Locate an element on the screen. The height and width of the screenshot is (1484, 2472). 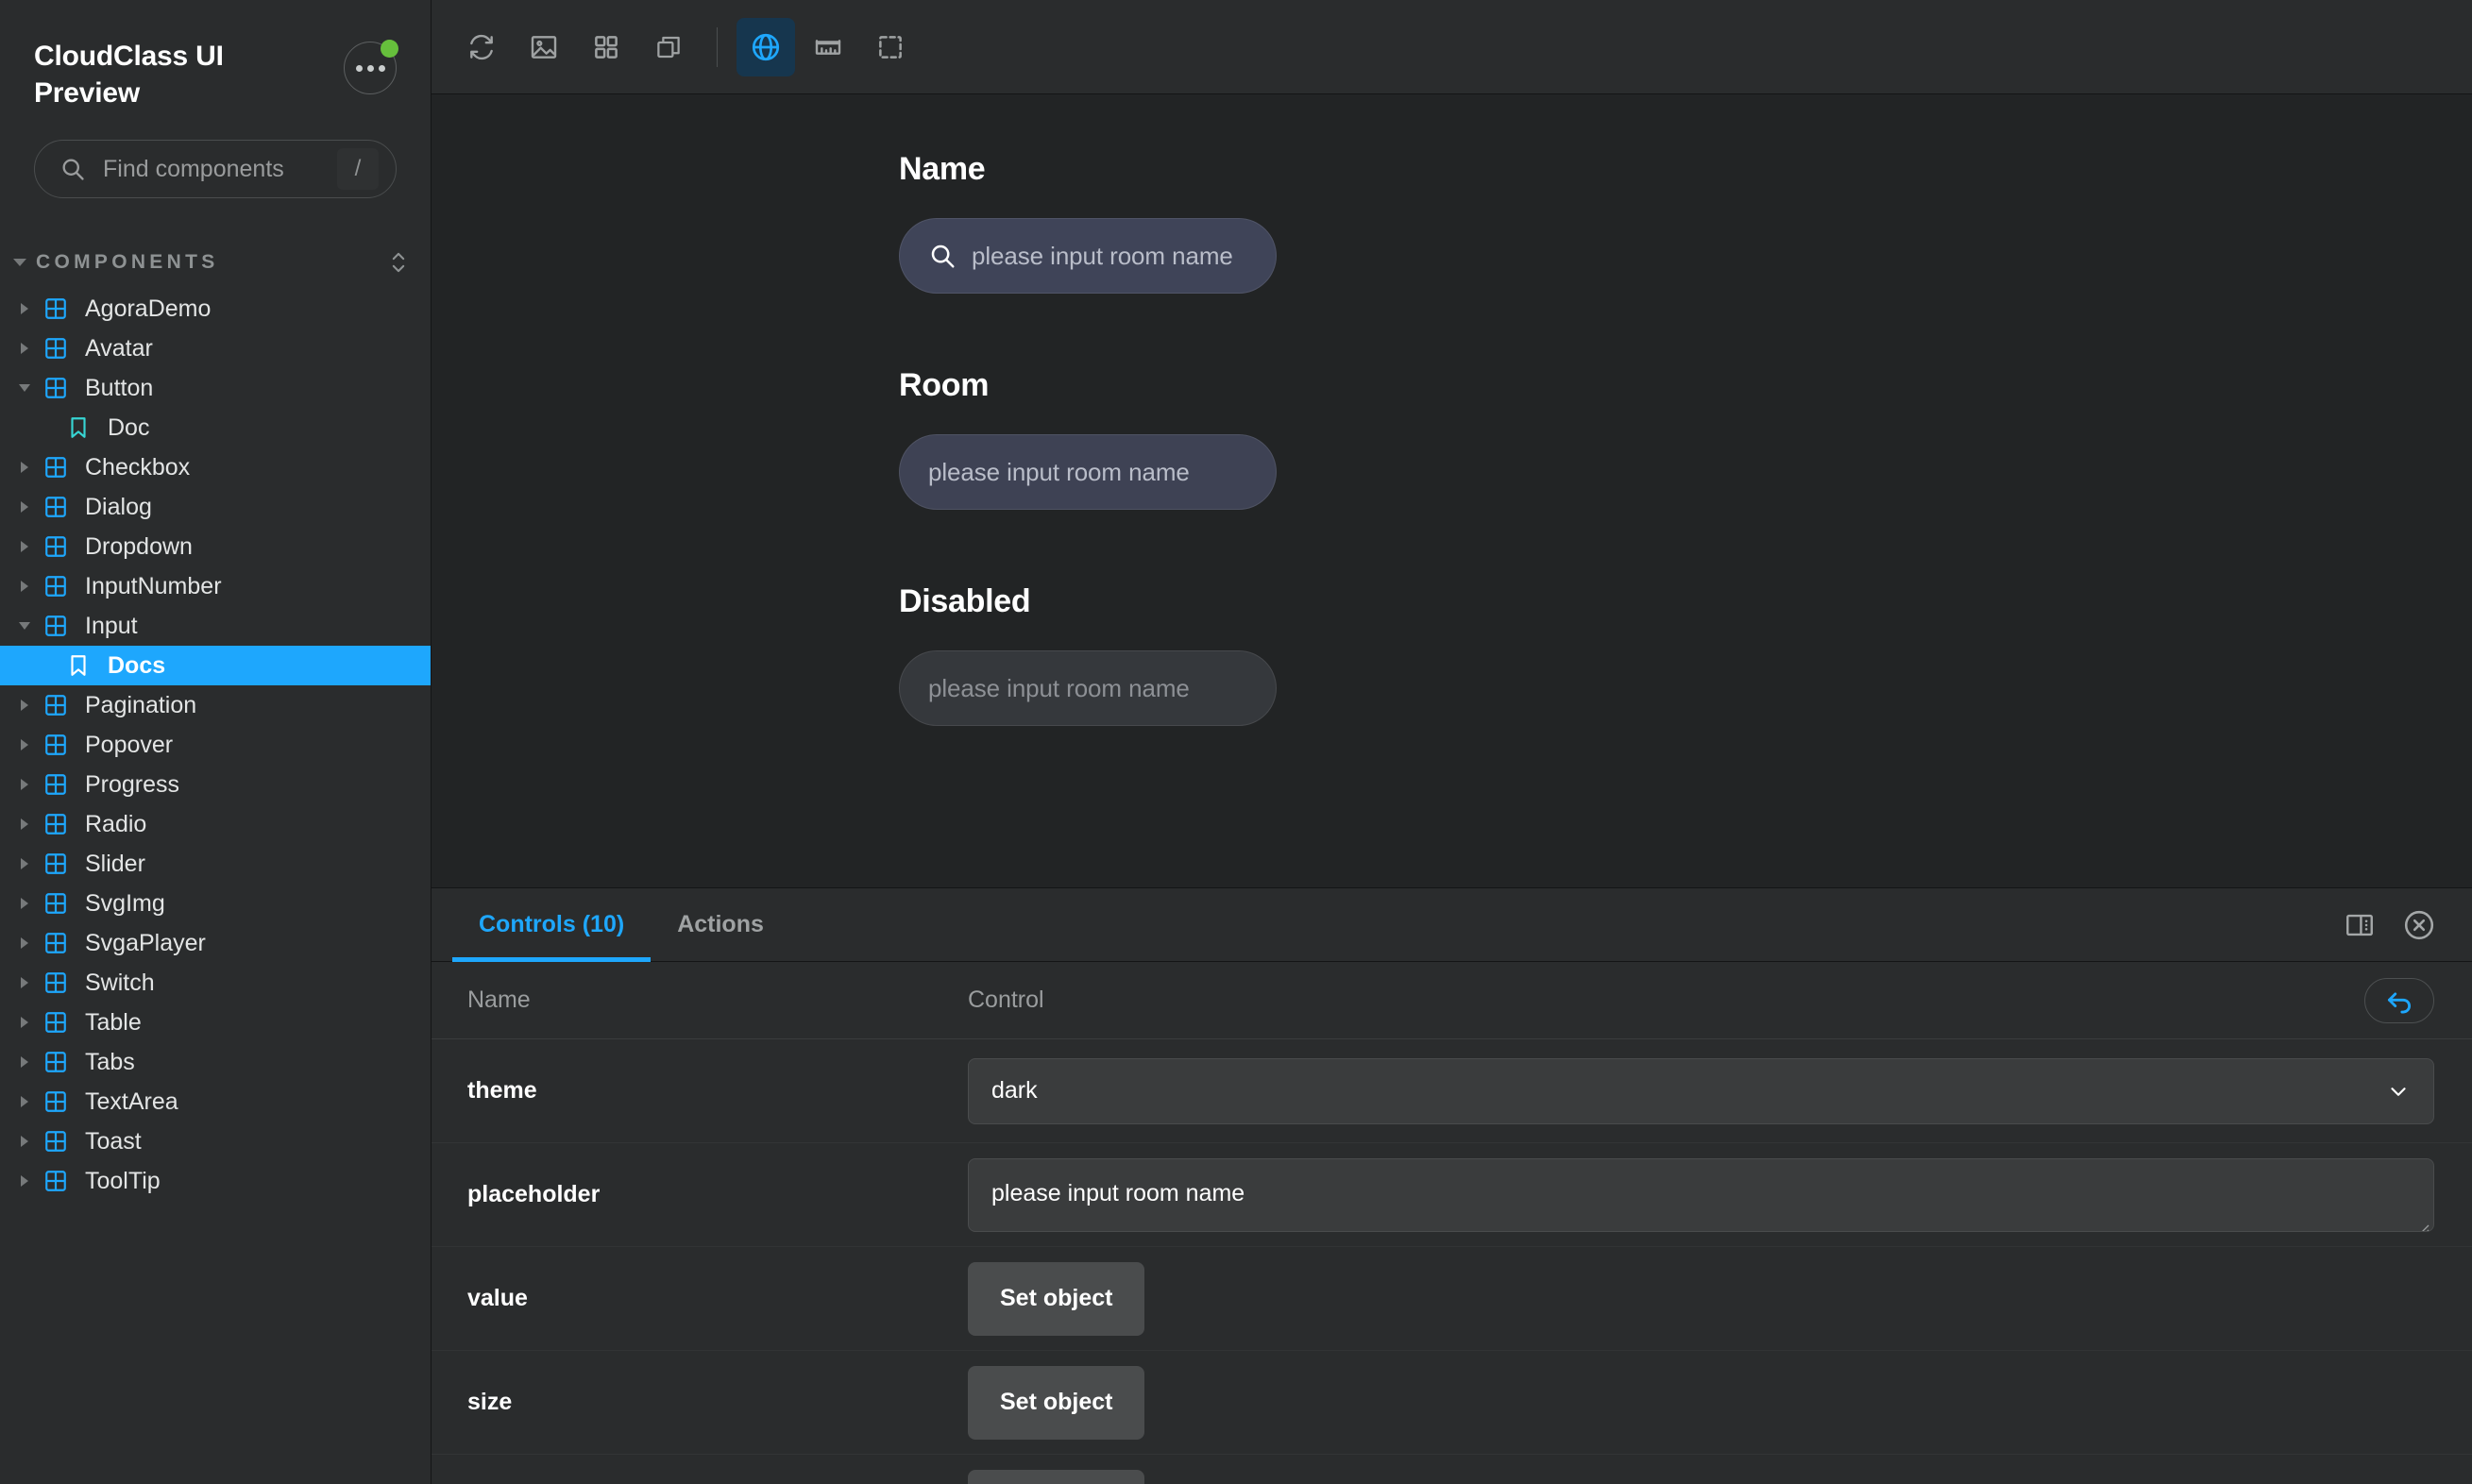
preview-block-room: Room please input room name is located at coordinates (1685, 438).